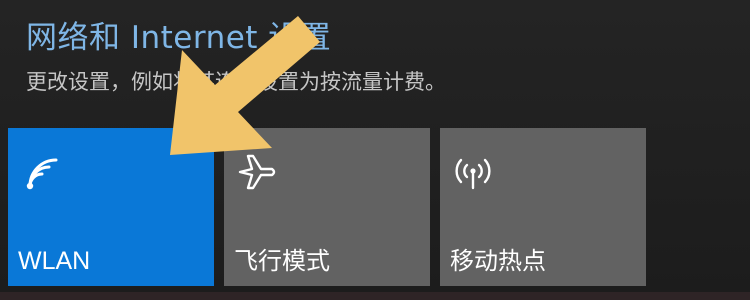 The width and height of the screenshot is (750, 300). Describe the element at coordinates (498, 261) in the screenshot. I see `mobile-hotspot-label: 移动热点` at that location.